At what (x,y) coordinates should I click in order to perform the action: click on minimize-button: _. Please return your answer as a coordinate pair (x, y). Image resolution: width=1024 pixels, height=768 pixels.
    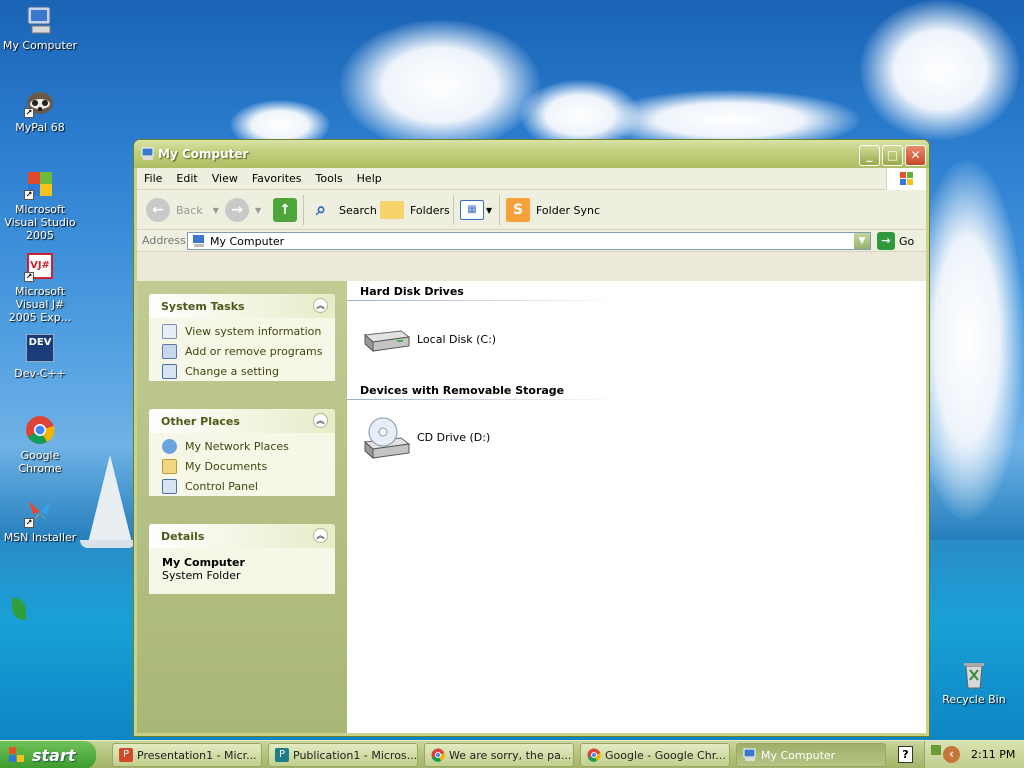
    Looking at the image, I should click on (869, 155).